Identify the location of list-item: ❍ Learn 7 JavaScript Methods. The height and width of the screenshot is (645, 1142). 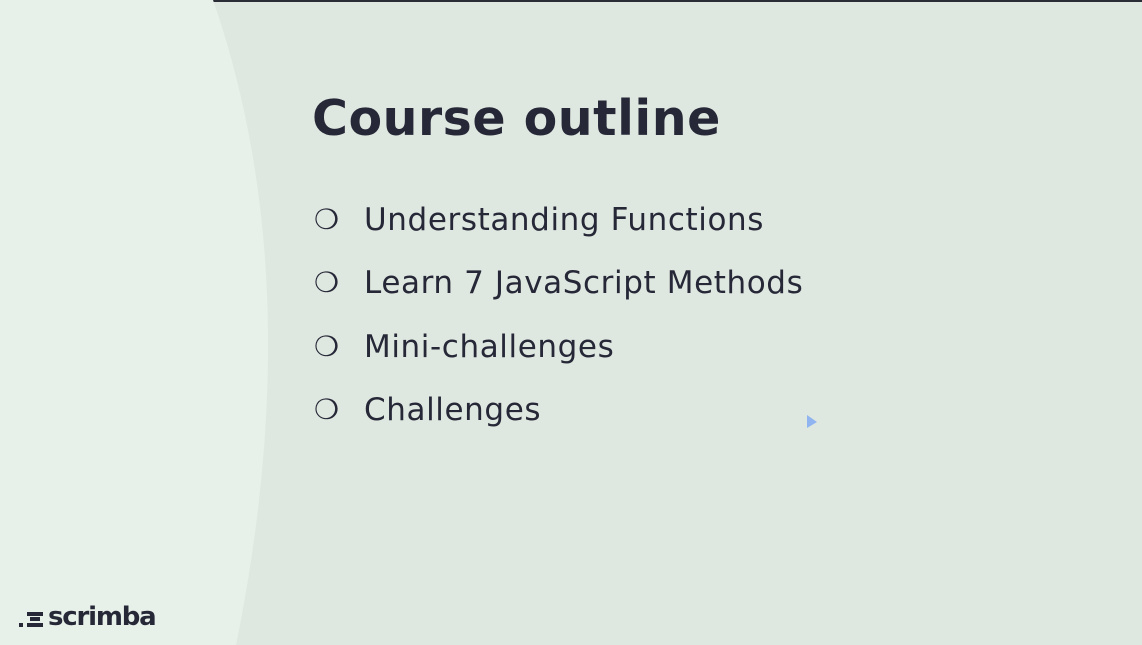
(558, 290).